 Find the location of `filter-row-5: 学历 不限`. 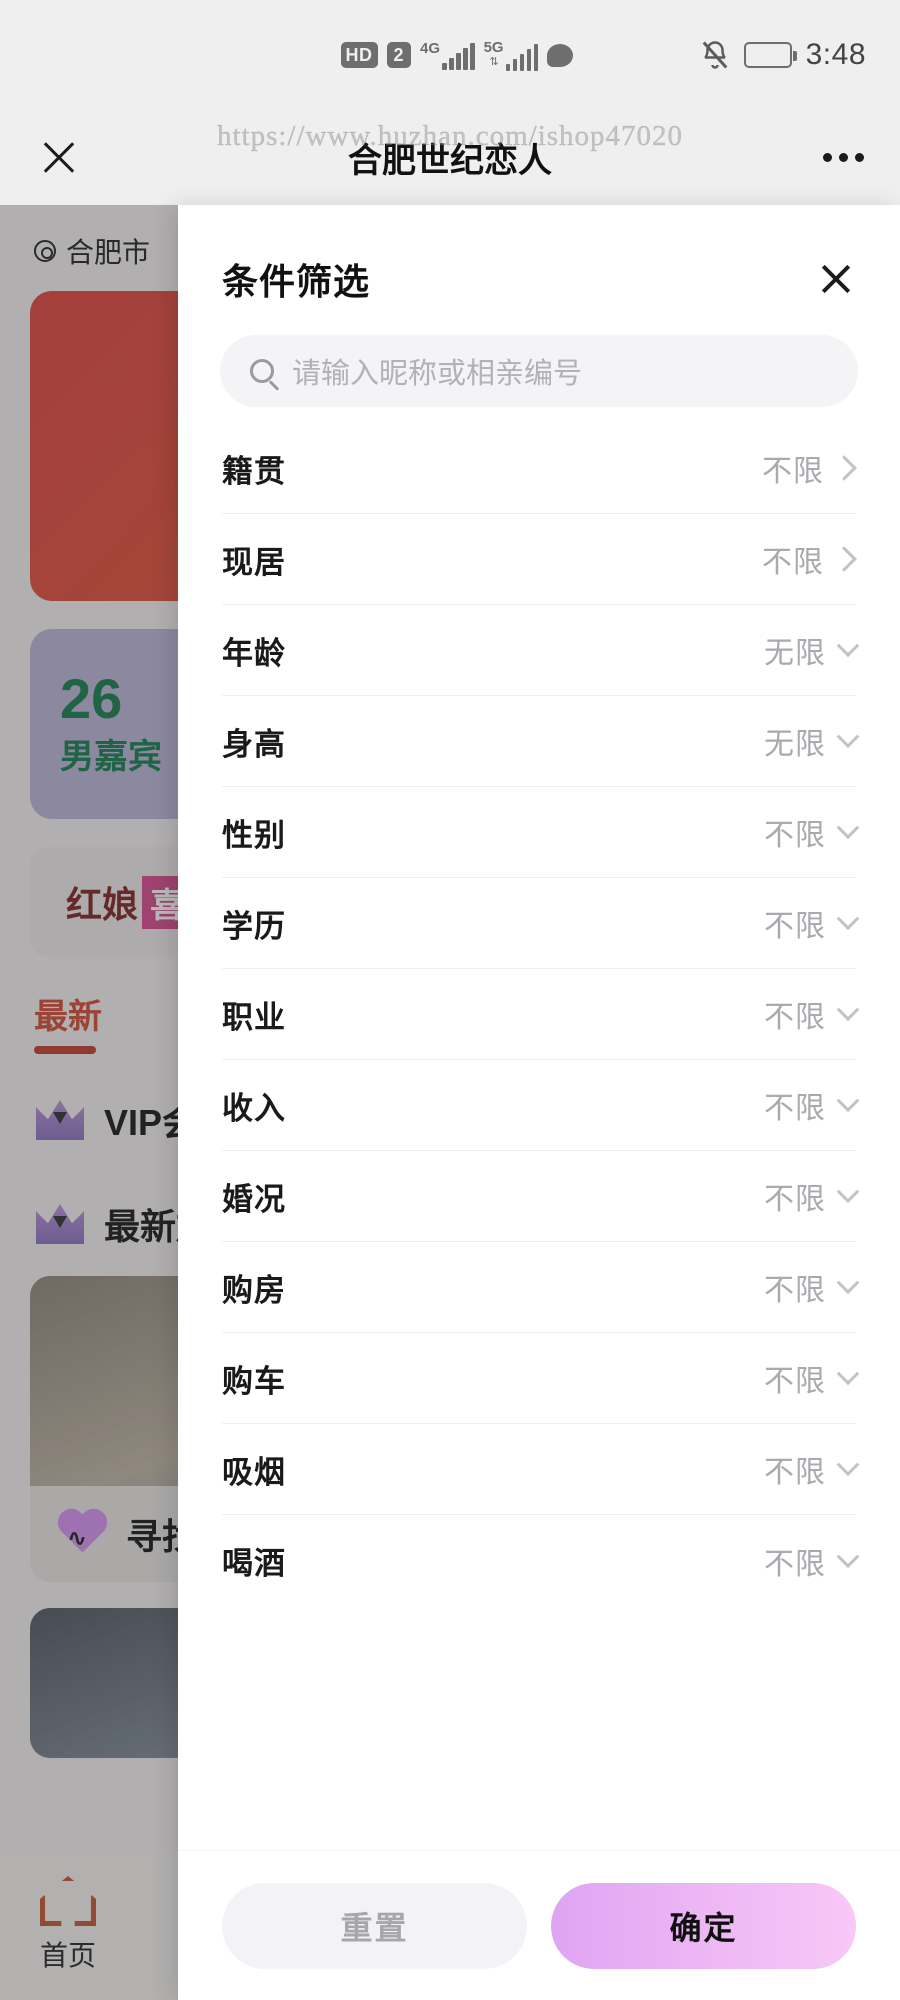

filter-row-5: 学历 不限 is located at coordinates (541, 923).